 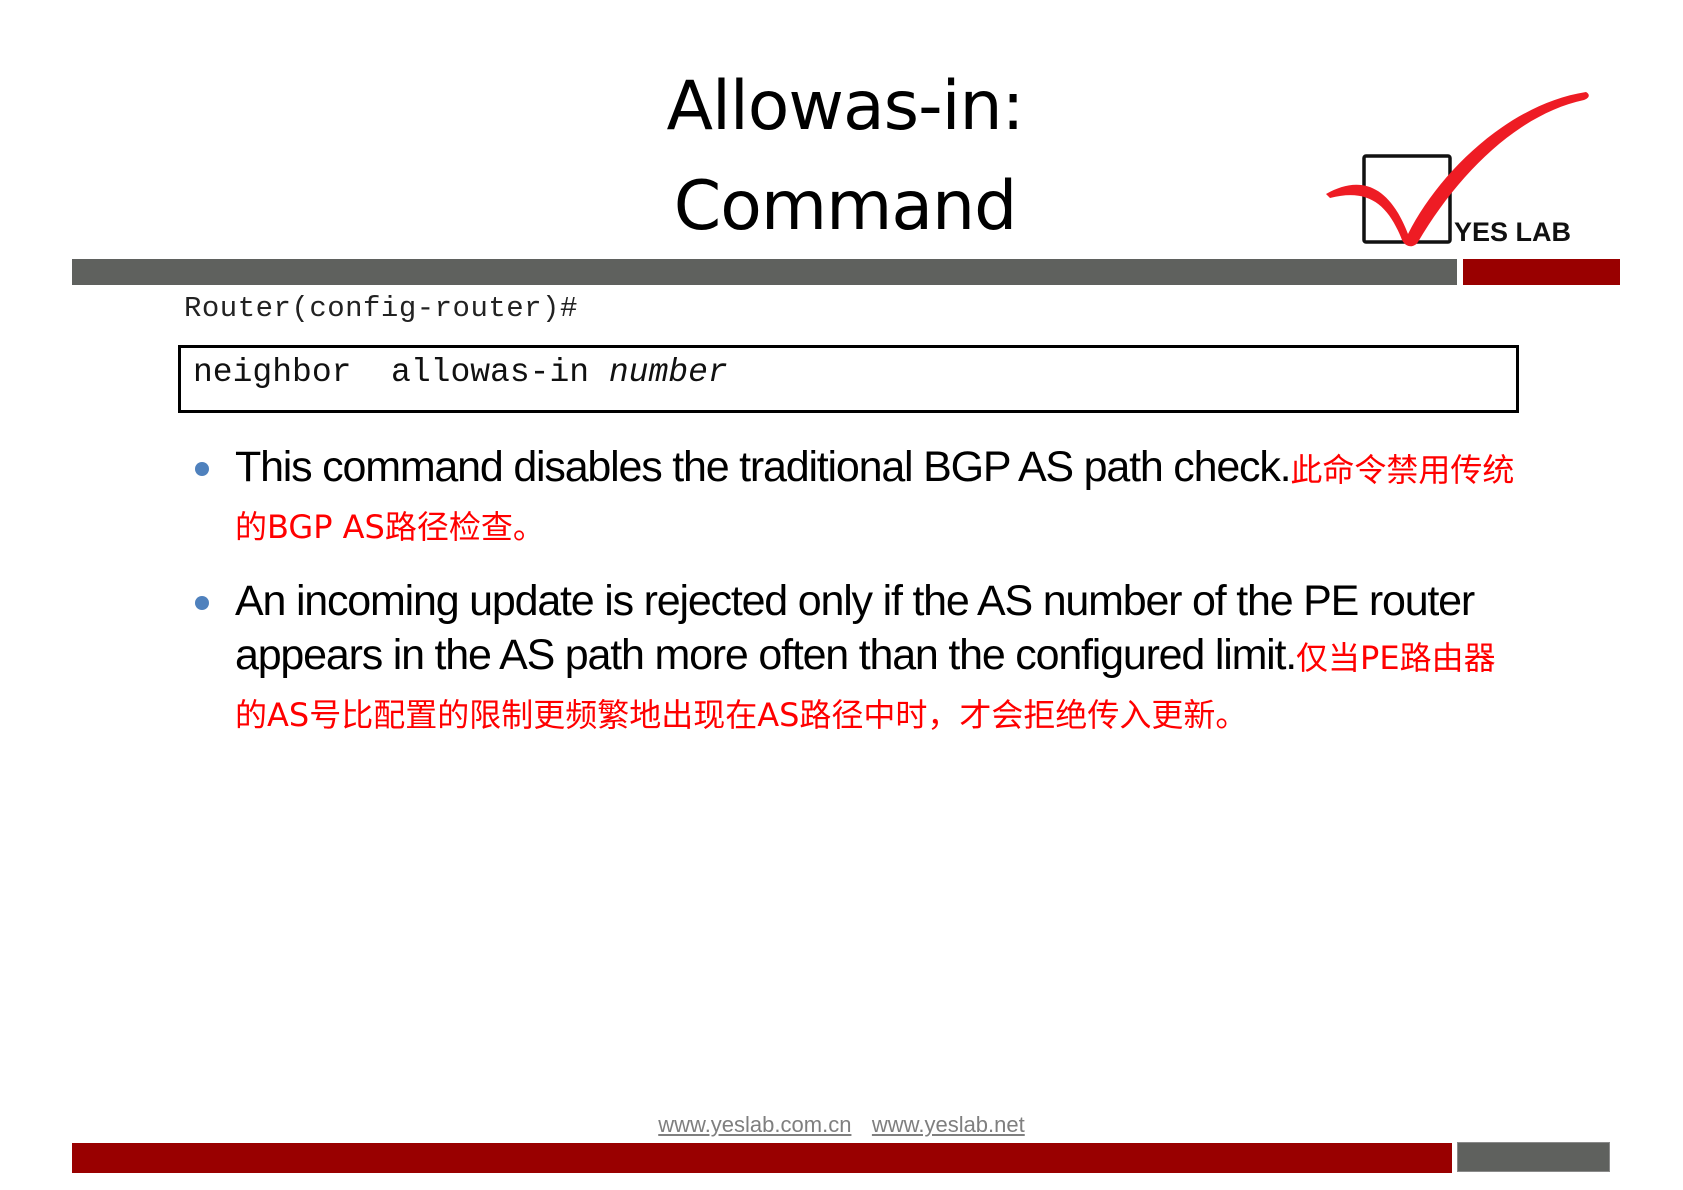 What do you see at coordinates (764, 272) in the screenshot?
I see `header-divider-gray` at bounding box center [764, 272].